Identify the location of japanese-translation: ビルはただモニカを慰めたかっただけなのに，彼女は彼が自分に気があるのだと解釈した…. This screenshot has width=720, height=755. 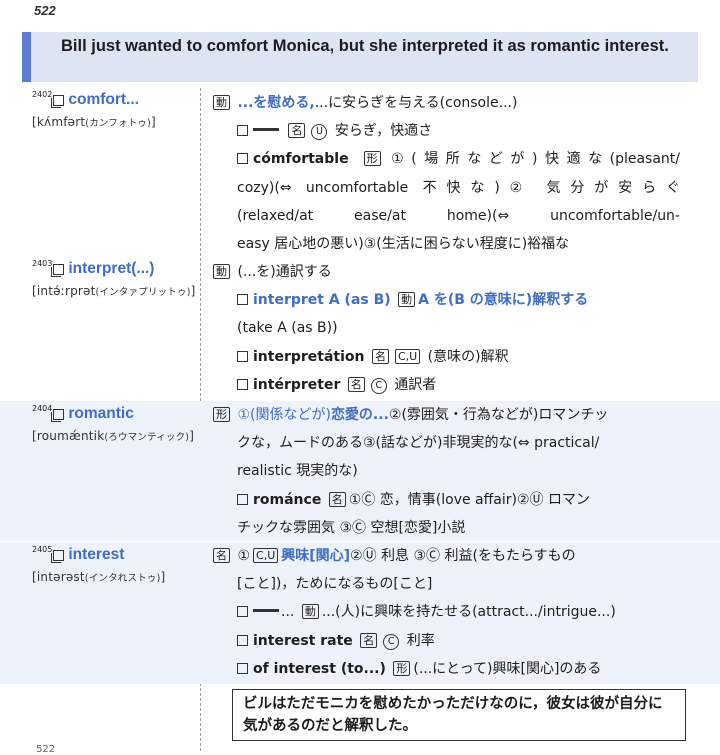
(459, 715).